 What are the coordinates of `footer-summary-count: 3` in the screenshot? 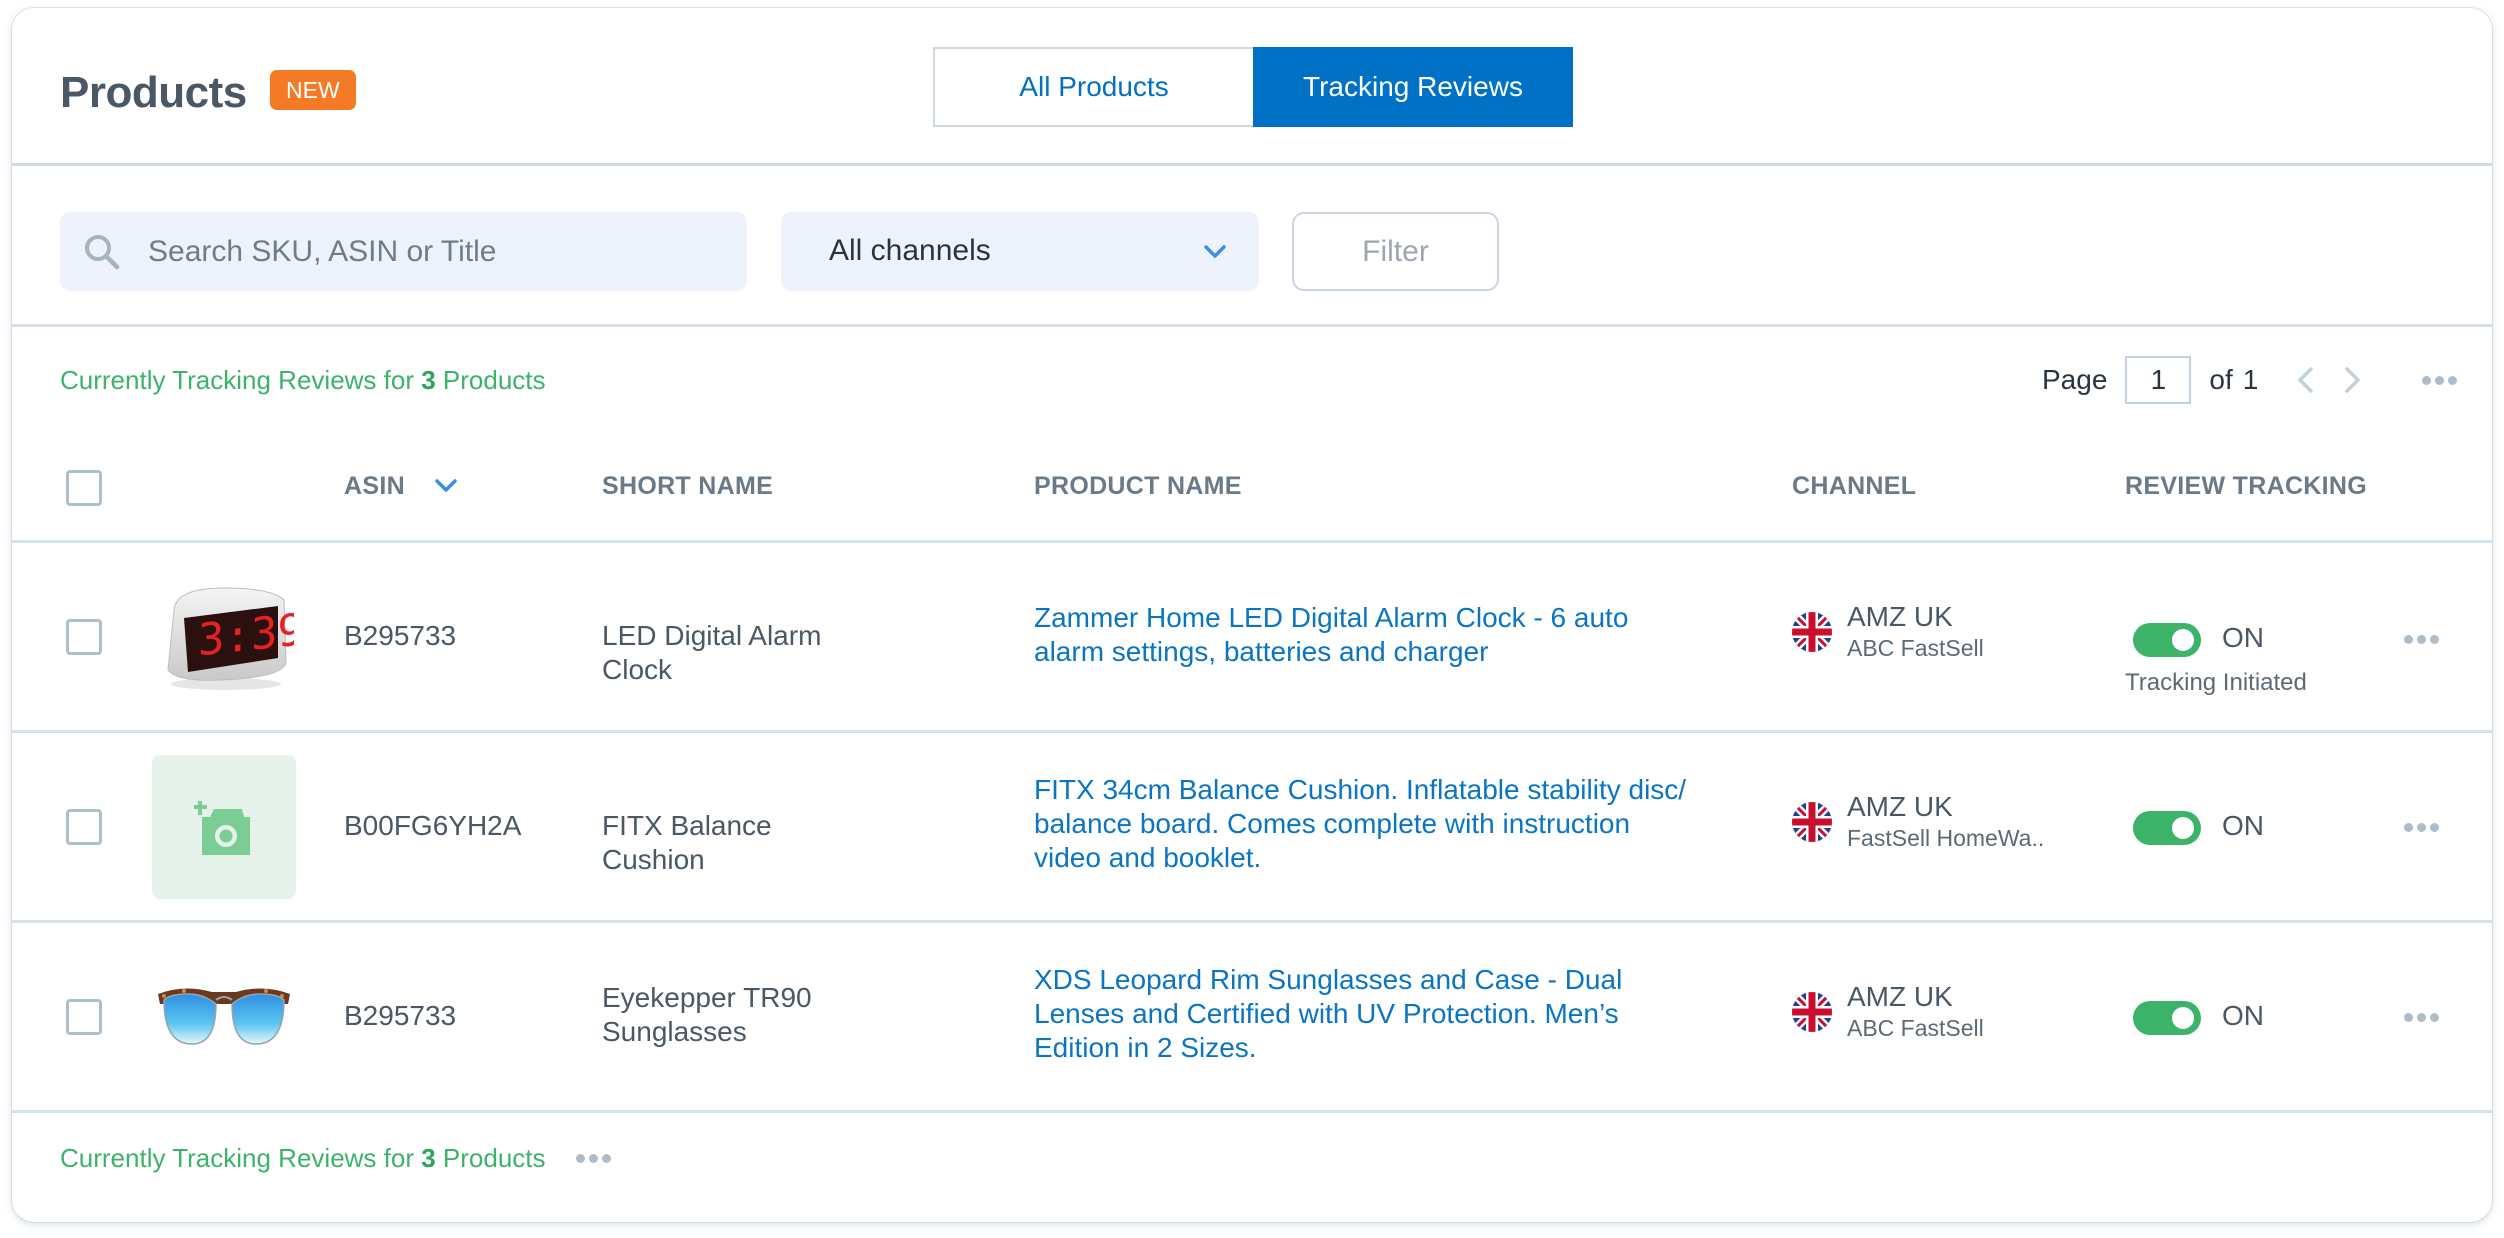 It's located at (428, 1158).